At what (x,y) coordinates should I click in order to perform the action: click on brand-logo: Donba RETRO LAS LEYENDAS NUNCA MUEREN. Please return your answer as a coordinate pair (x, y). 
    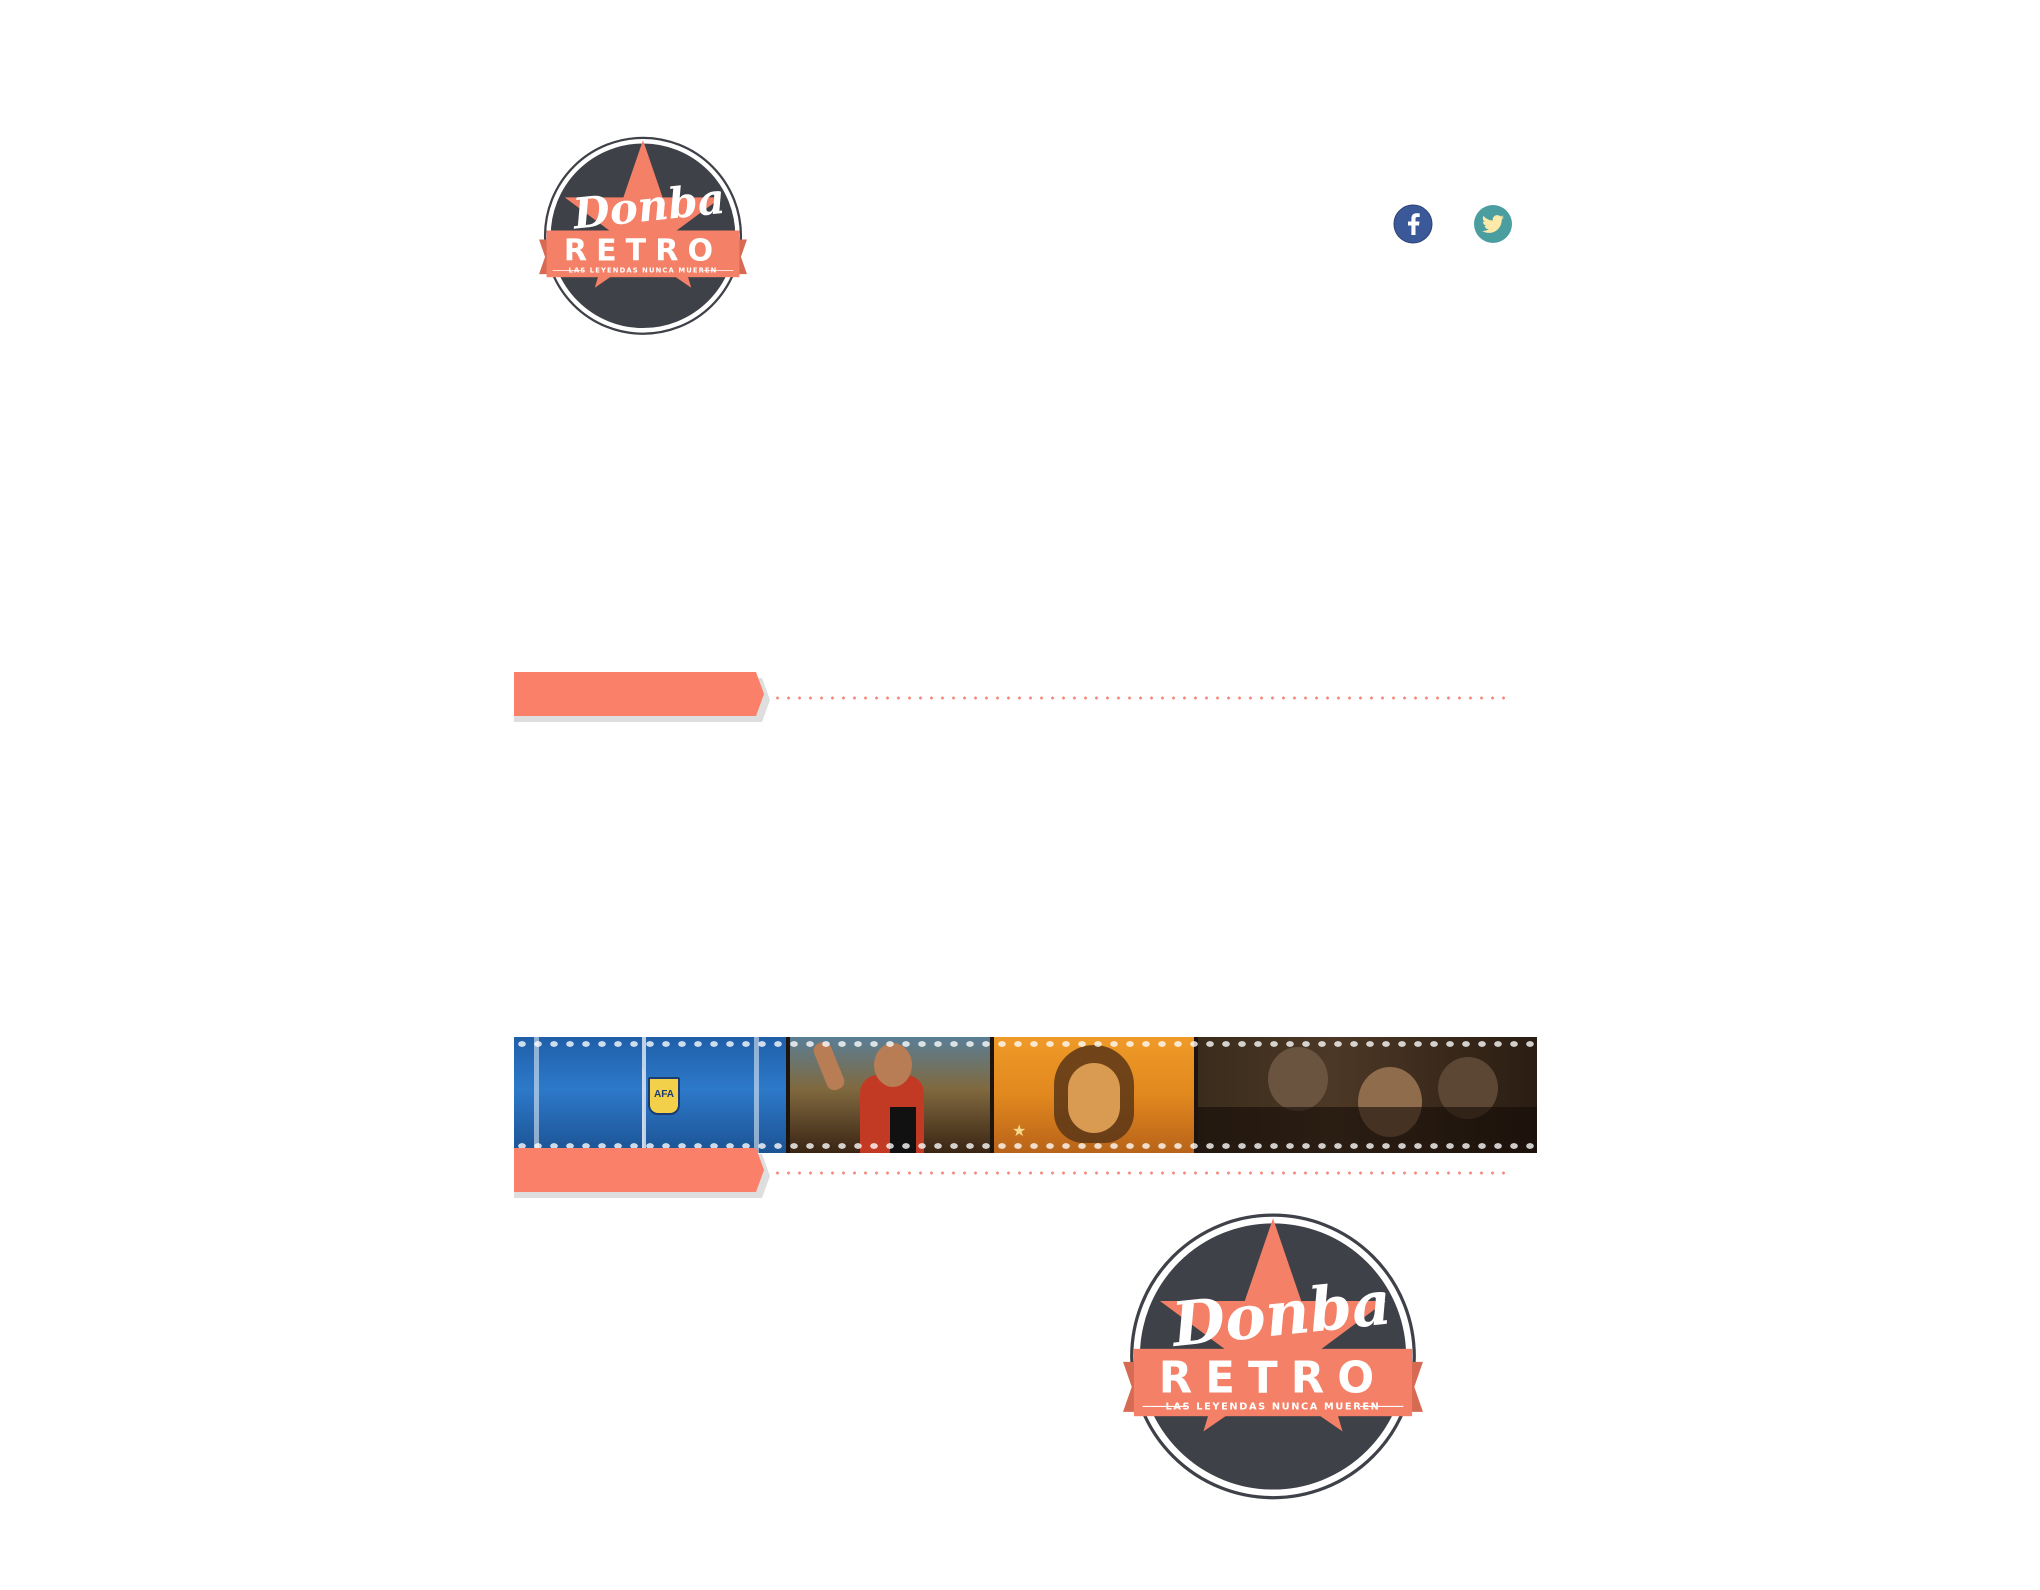
    Looking at the image, I should click on (643, 232).